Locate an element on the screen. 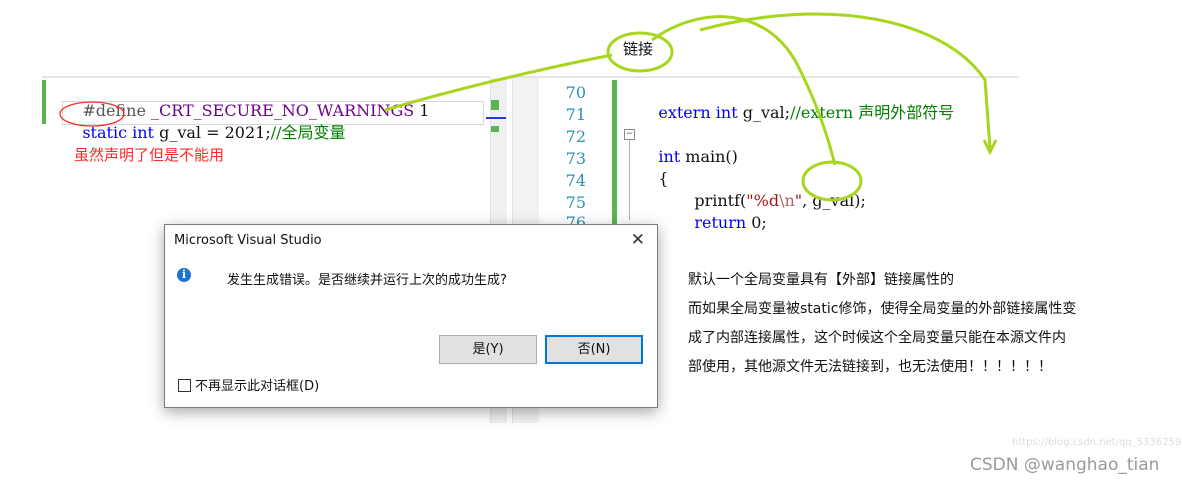  dialog-title: Microsoft Visual Studio is located at coordinates (248, 240).